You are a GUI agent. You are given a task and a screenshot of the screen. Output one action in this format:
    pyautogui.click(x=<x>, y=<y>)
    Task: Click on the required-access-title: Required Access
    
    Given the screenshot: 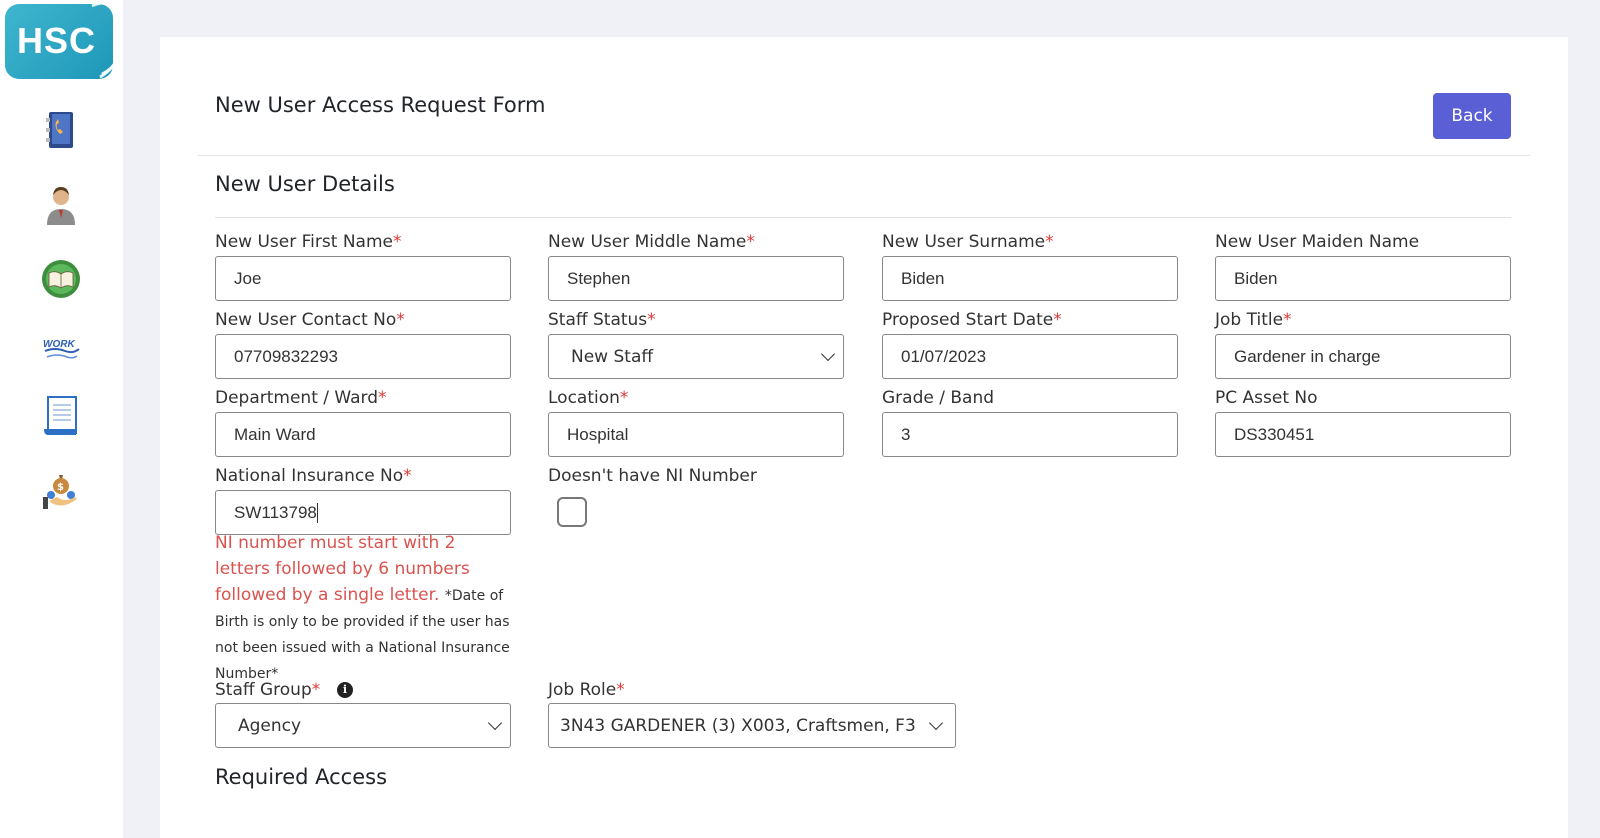 What is the action you would take?
    pyautogui.click(x=301, y=777)
    